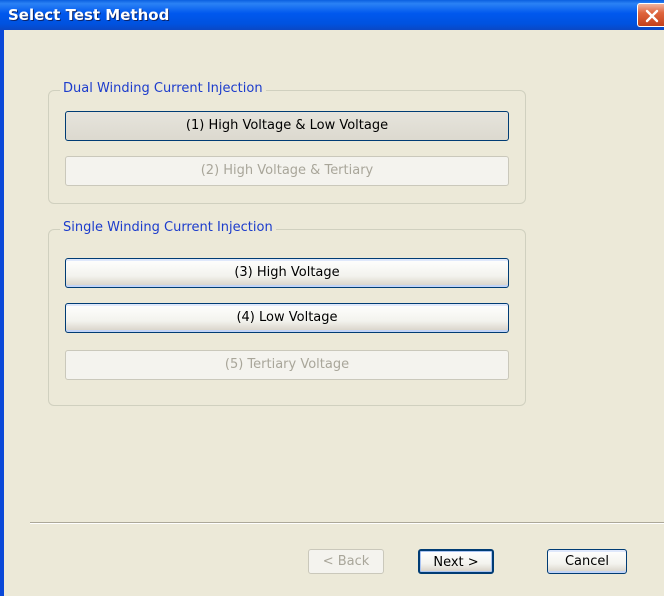  Describe the element at coordinates (287, 318) in the screenshot. I see `method-button-low-voltage: (4) Low Voltage` at that location.